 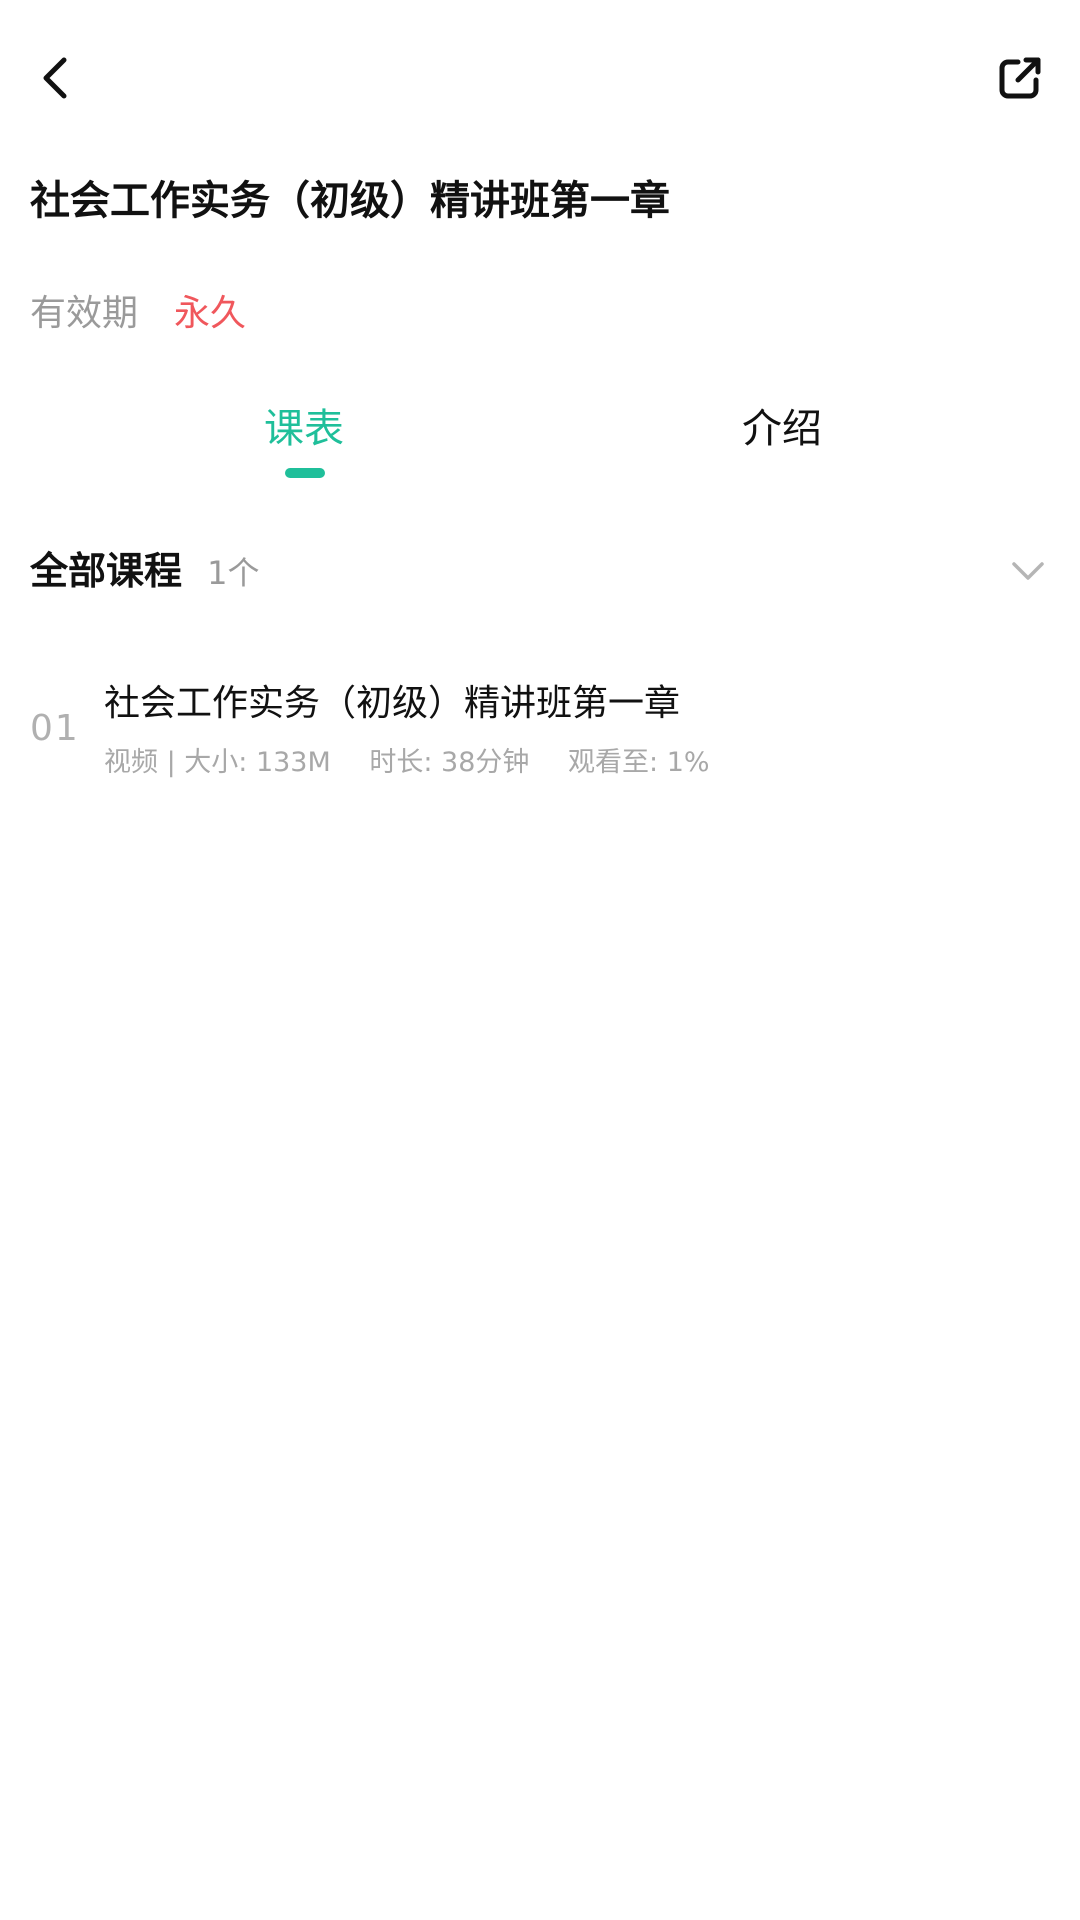 I want to click on lesson-meta: 视频 | 大小: 133M 时长: 38分钟 观看至: 1%, so click(x=422, y=759).